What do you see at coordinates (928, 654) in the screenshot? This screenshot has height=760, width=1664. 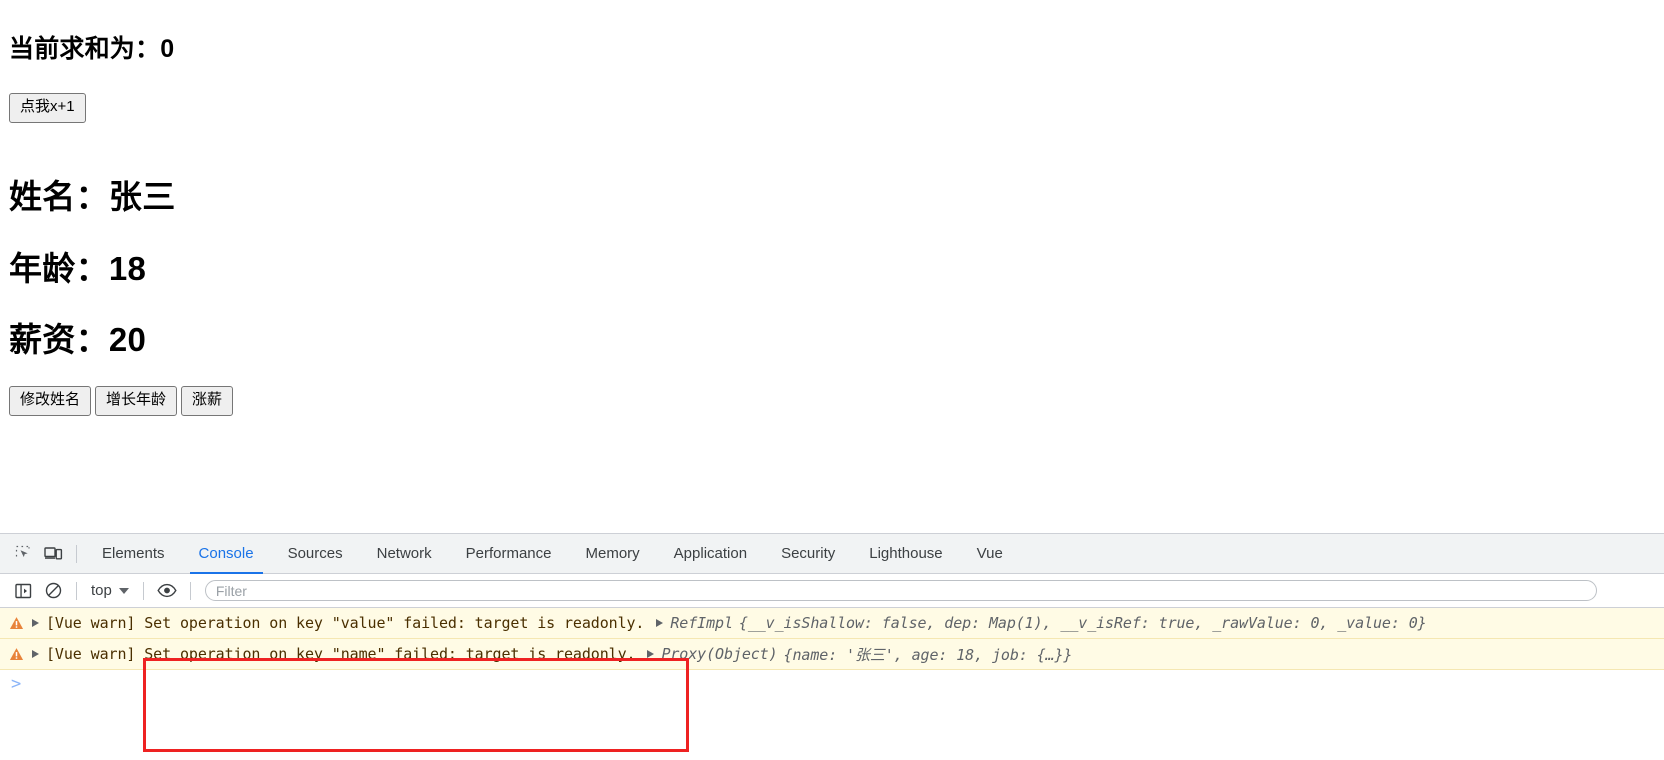 I see `object-preview: {name: '张三', age: 18, job: {…}}` at bounding box center [928, 654].